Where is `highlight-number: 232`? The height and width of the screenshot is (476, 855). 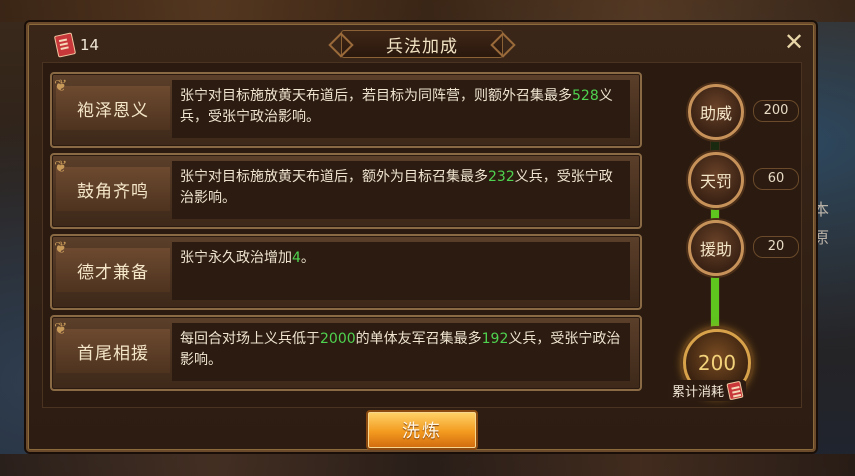
highlight-number: 232 is located at coordinates (501, 177).